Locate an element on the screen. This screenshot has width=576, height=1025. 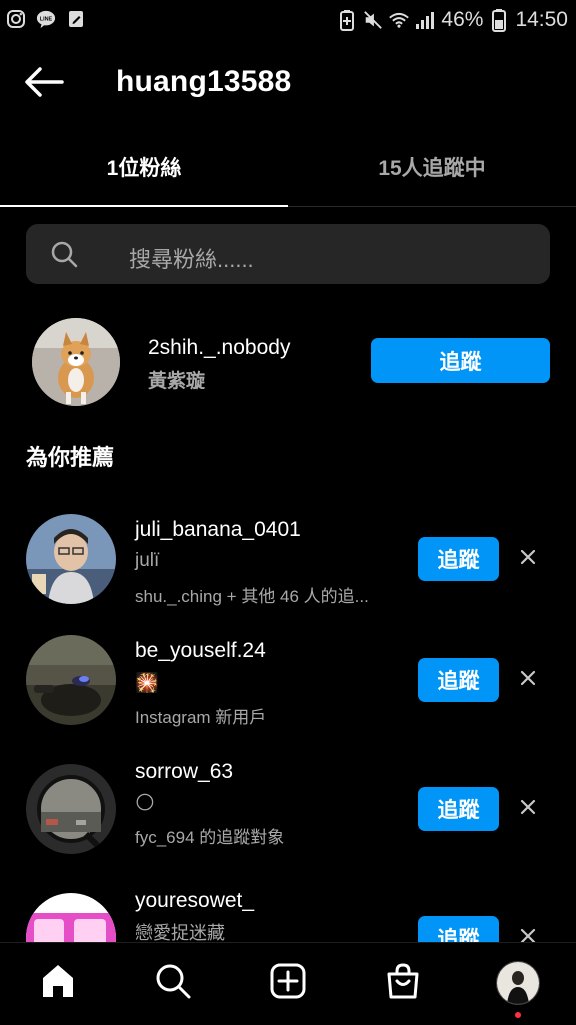
back-button is located at coordinates (44, 84).